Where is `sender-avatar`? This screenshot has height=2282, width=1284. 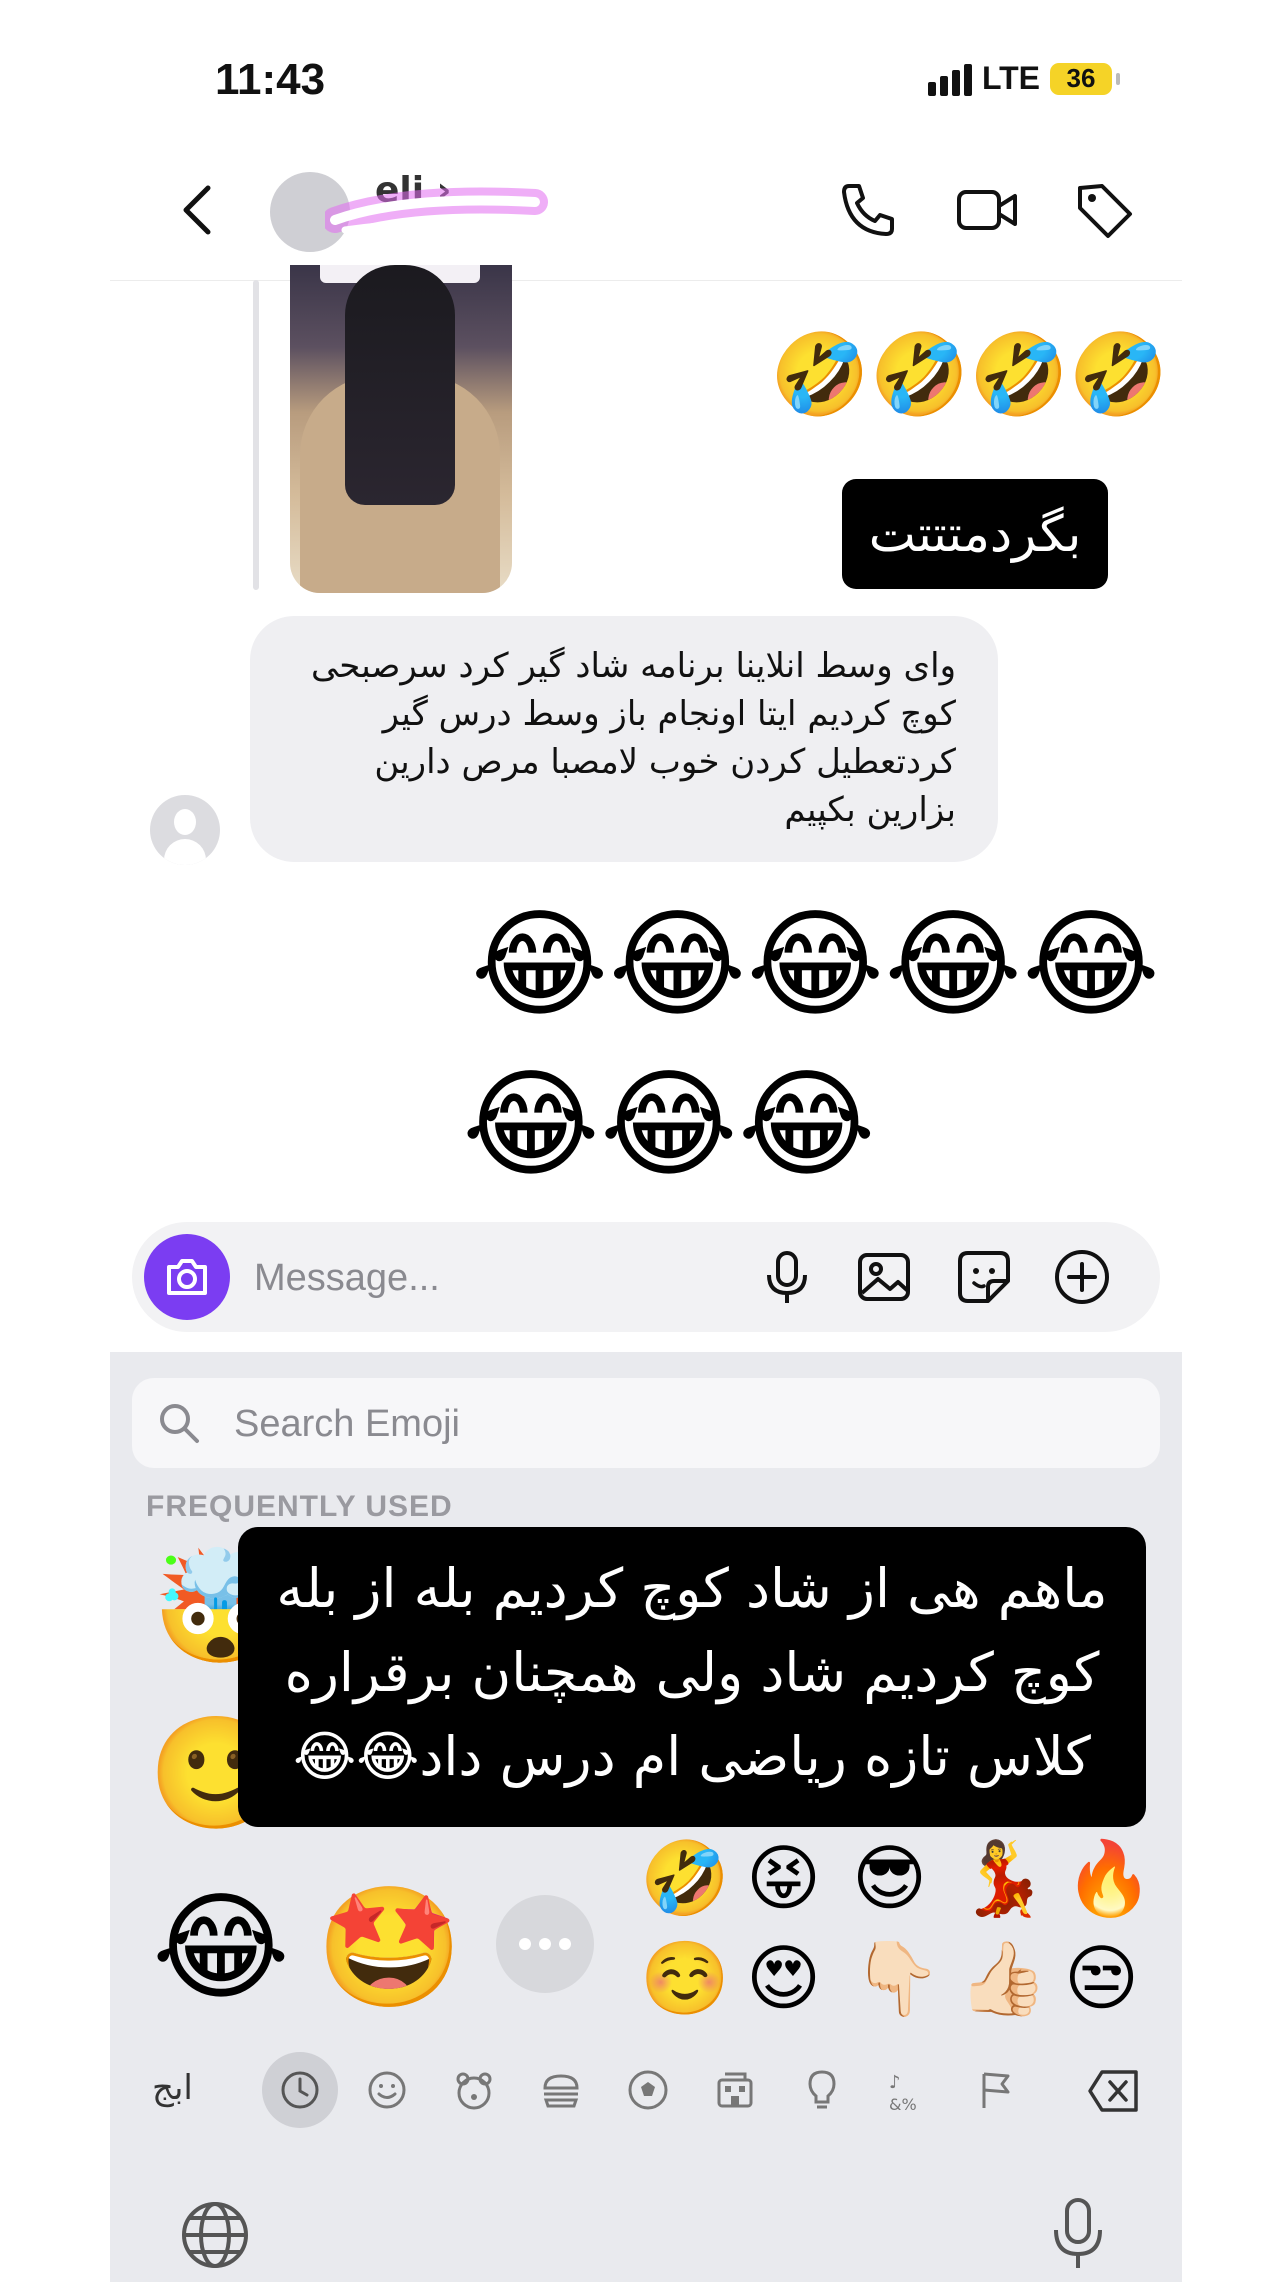
sender-avatar is located at coordinates (185, 830).